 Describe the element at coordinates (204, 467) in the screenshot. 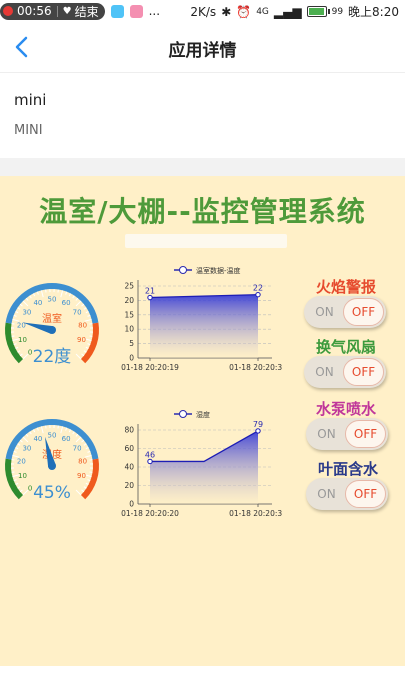

I see `series-area` at that location.